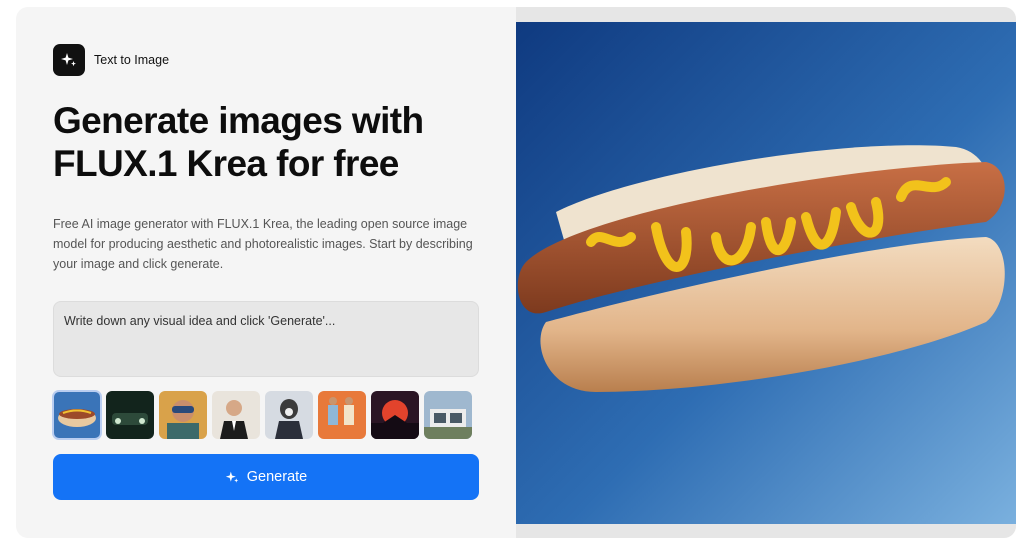  I want to click on generate-button: Generate, so click(266, 477).